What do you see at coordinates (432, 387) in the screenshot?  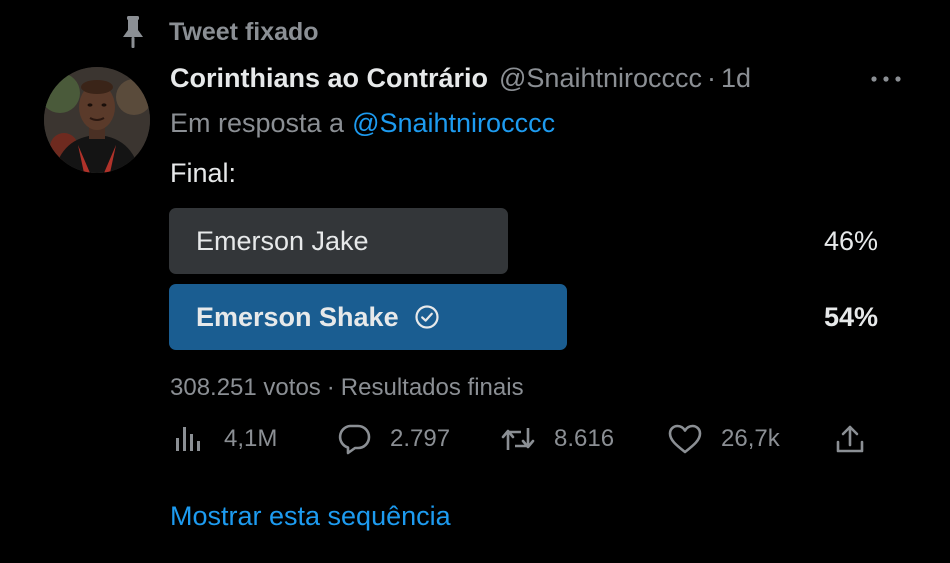 I see `poll-status: Resultados finais` at bounding box center [432, 387].